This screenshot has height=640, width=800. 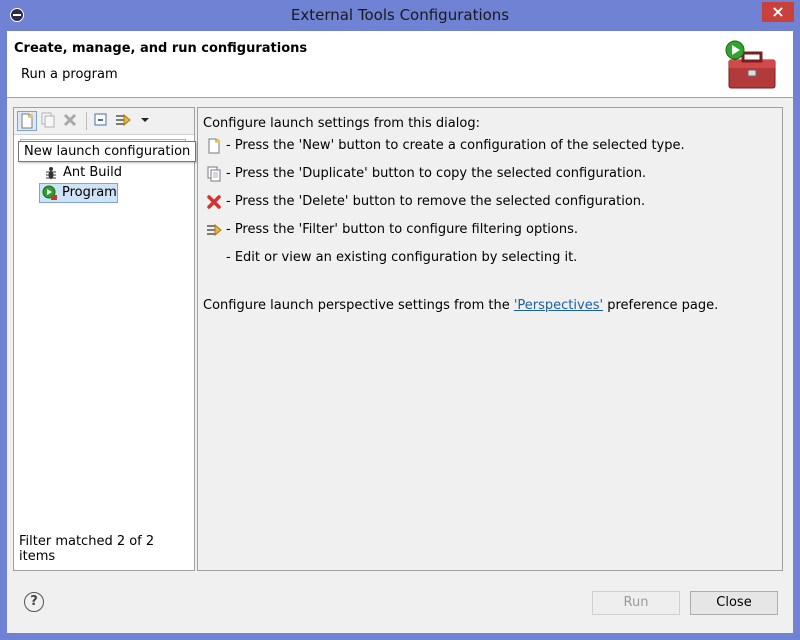 I want to click on ant-icon, so click(x=51, y=173).